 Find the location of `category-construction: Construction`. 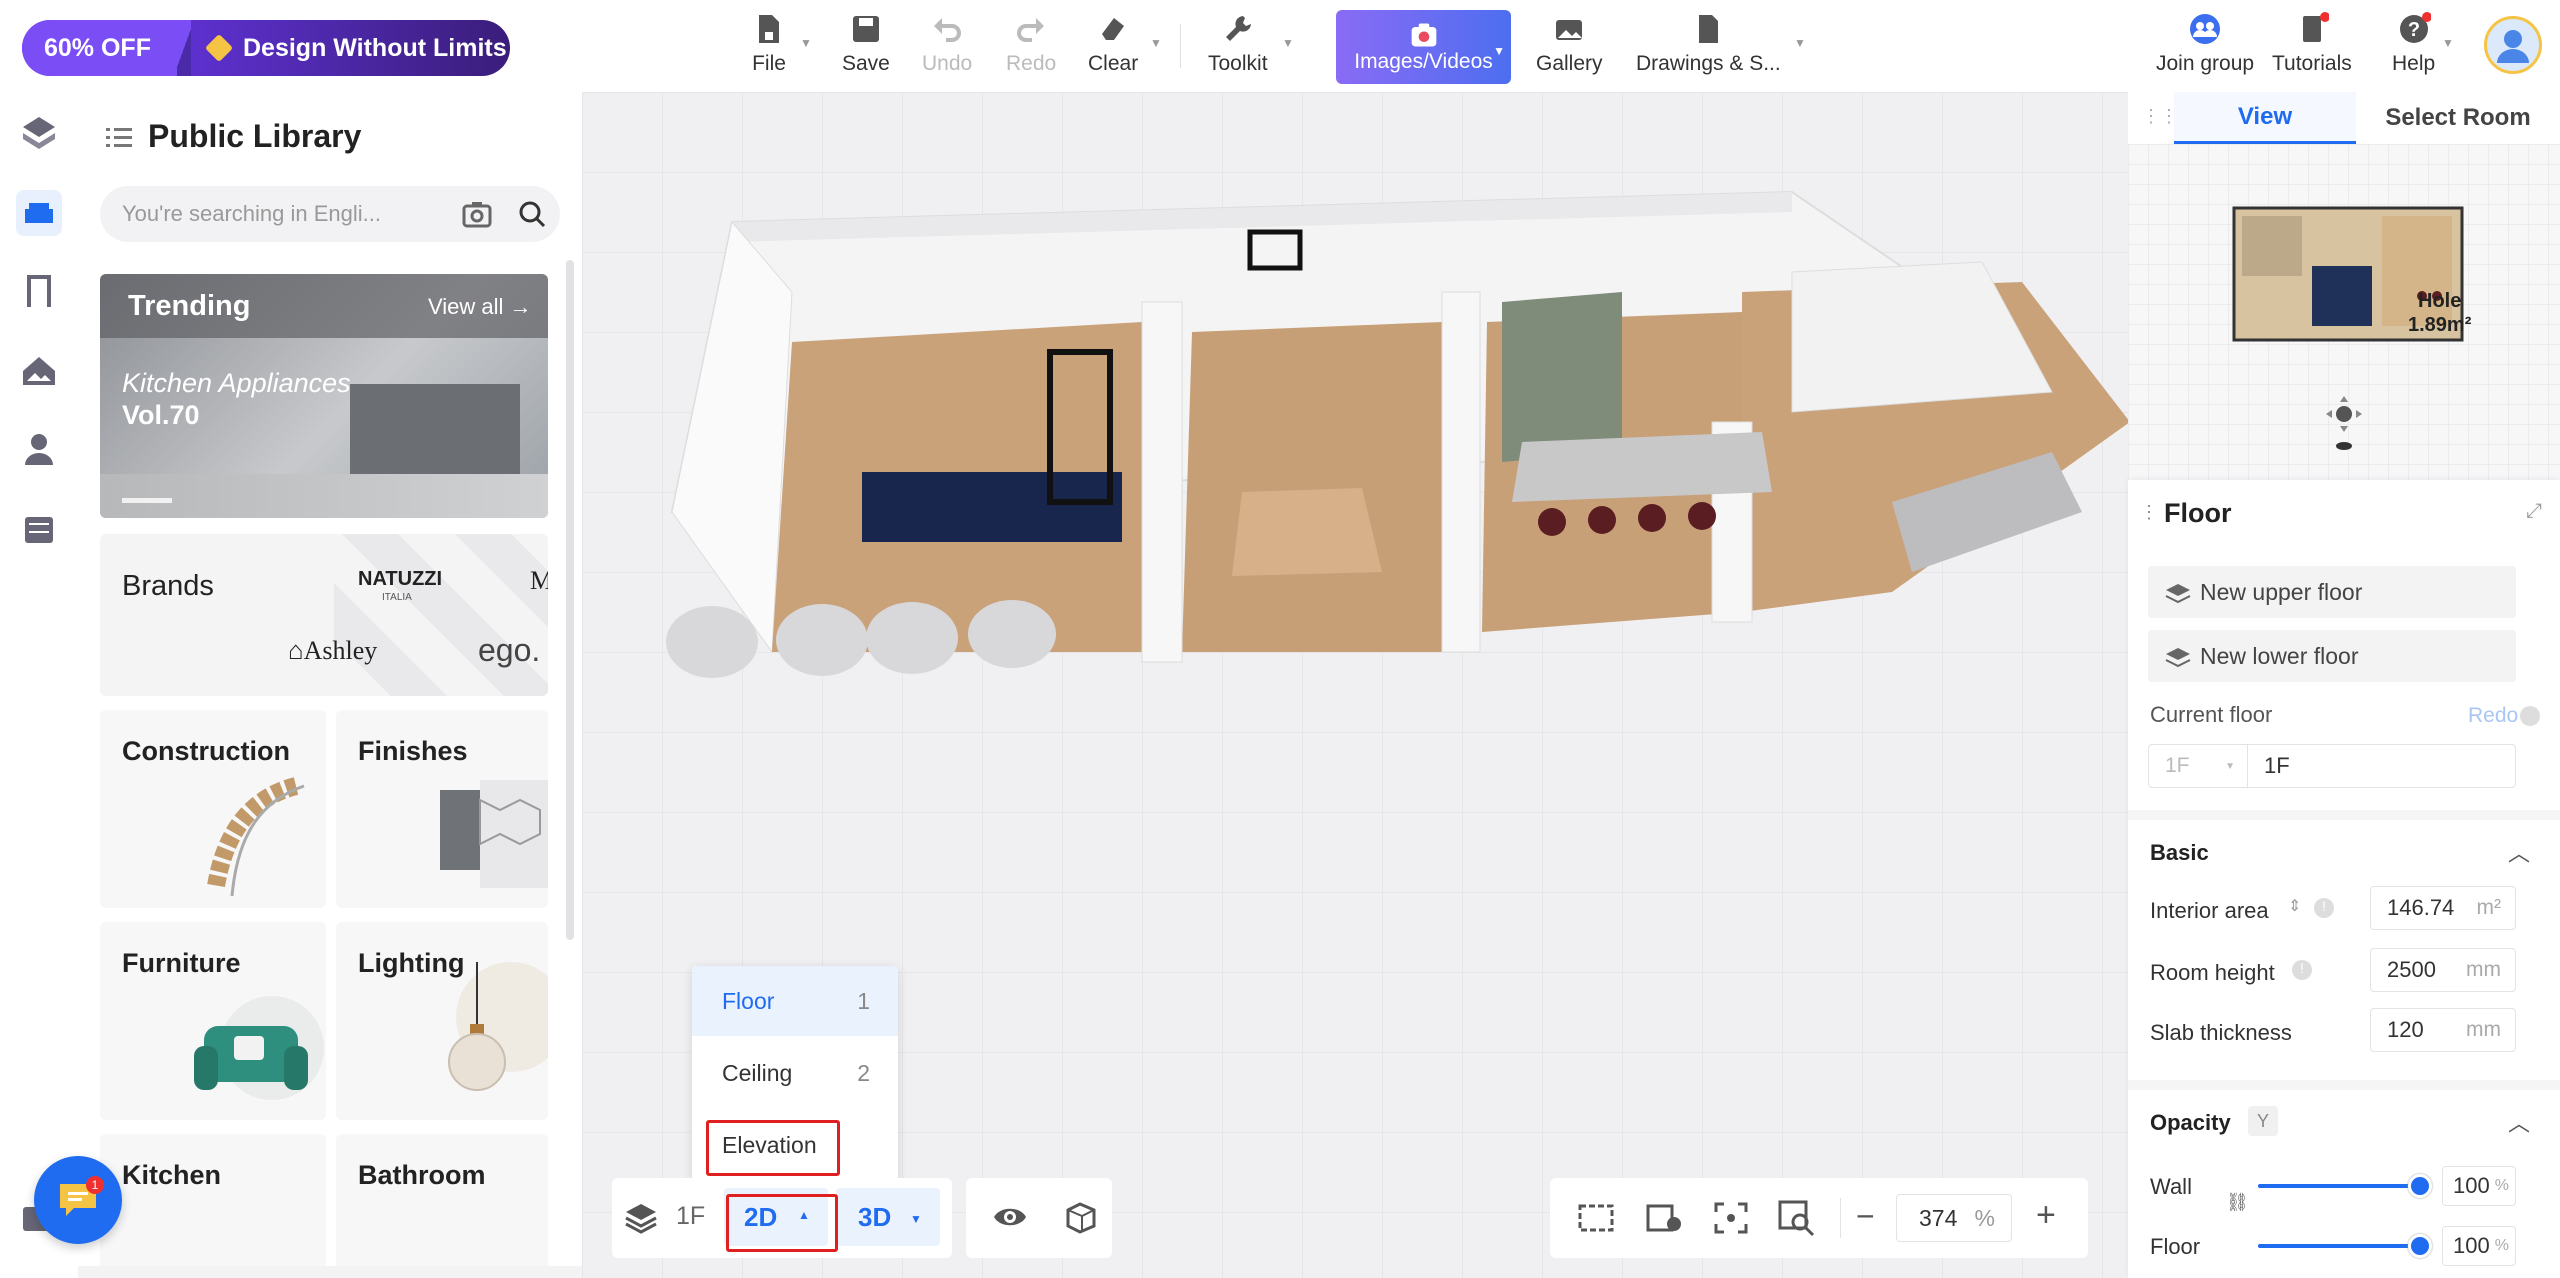

category-construction: Construction is located at coordinates (213, 809).